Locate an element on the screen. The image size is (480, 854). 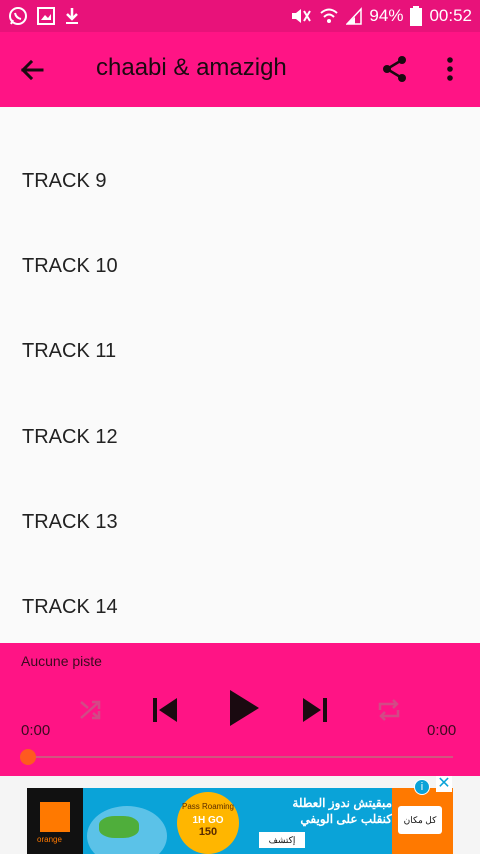
battery-percent: 94% is located at coordinates (386, 15).